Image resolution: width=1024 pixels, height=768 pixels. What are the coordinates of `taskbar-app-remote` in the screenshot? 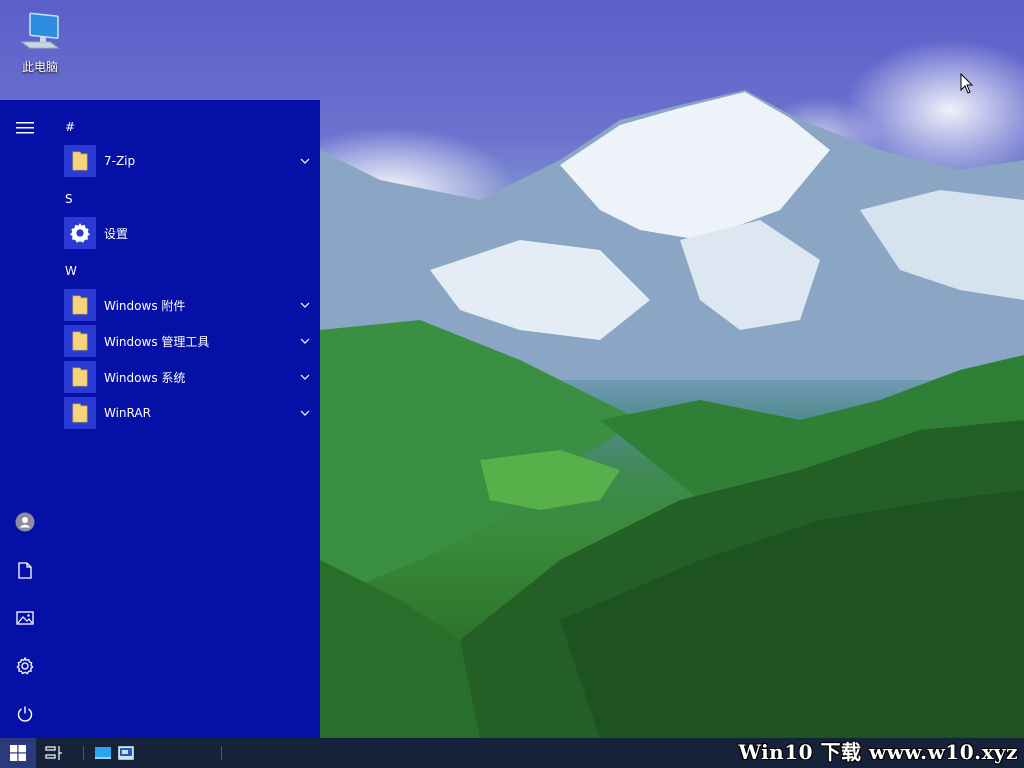 It's located at (126, 753).